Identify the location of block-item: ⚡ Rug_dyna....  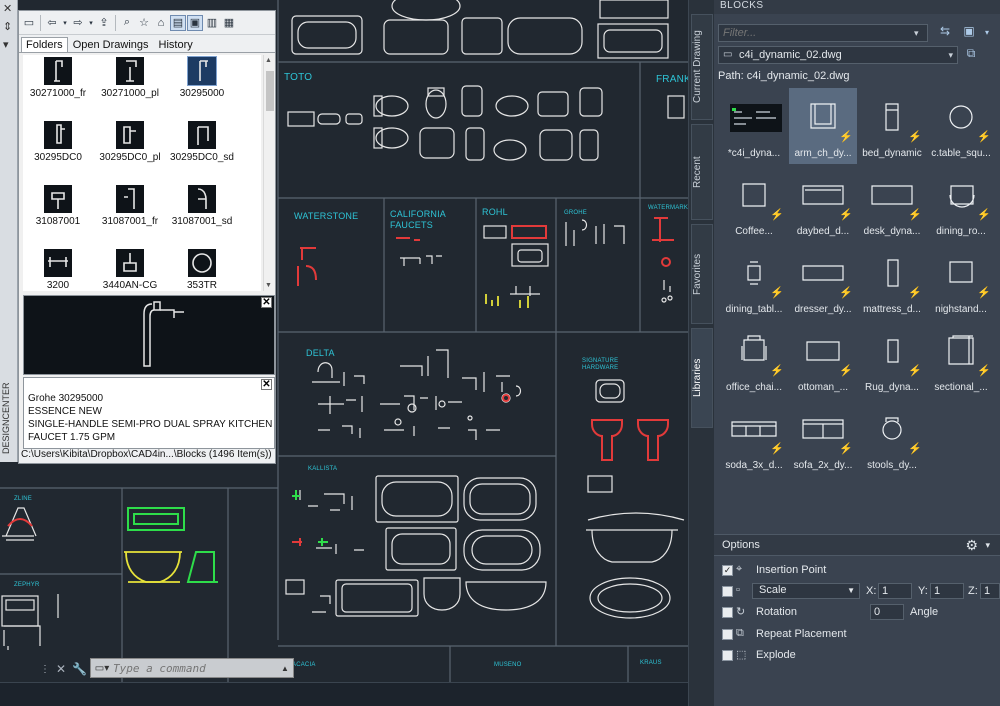
(892, 360).